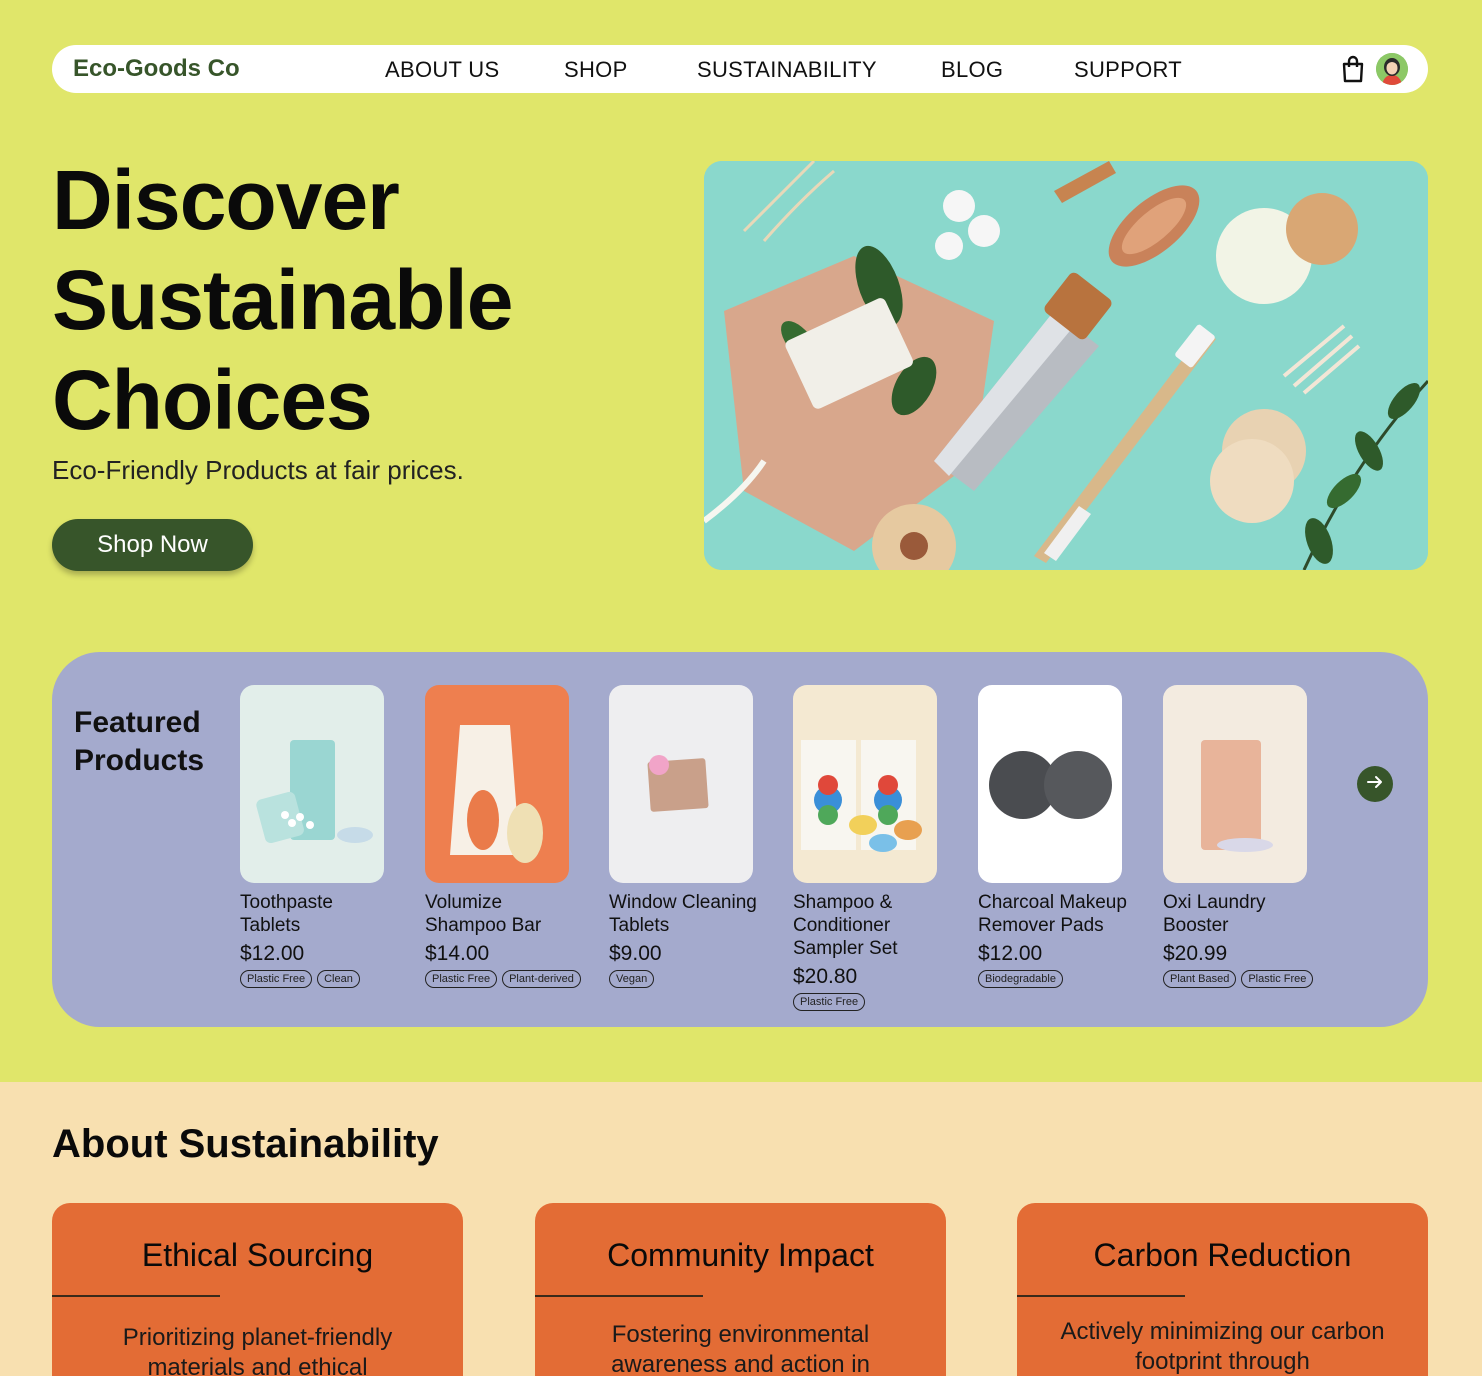  I want to click on carousel-next-button, so click(1375, 784).